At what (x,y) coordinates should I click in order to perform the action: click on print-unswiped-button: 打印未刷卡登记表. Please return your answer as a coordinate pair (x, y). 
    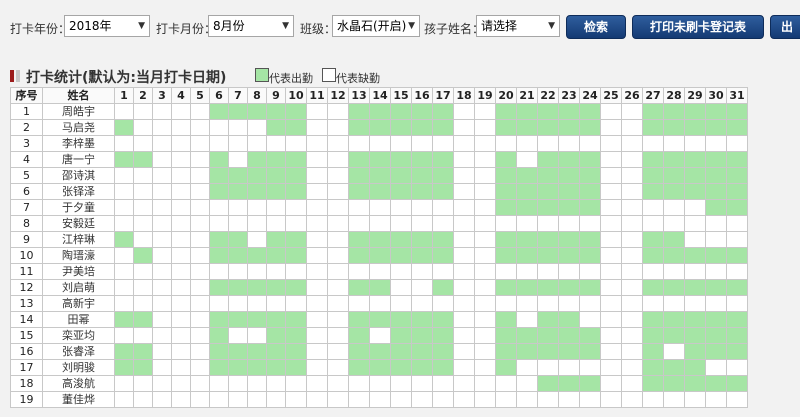
    Looking at the image, I should click on (698, 27).